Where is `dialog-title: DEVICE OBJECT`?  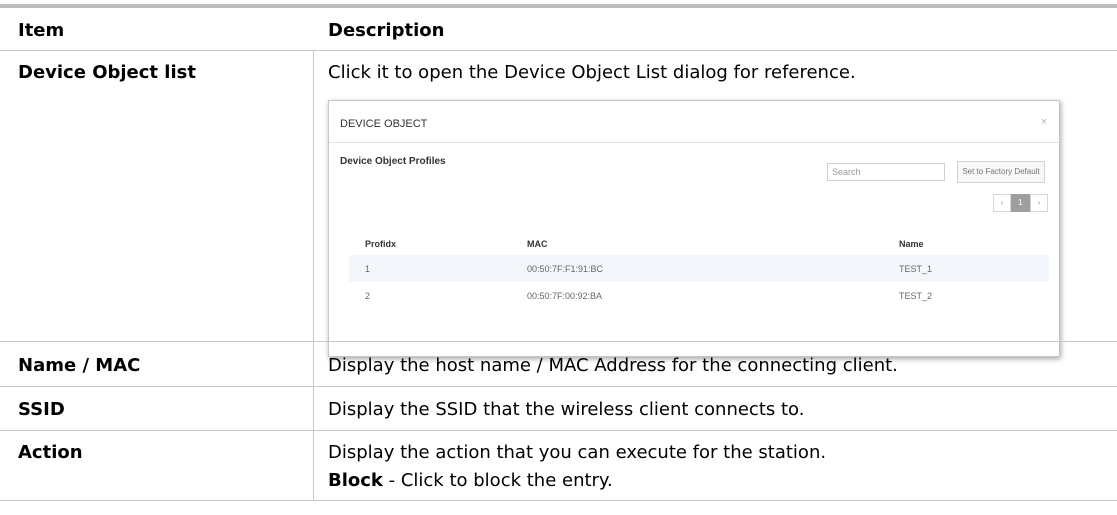
dialog-title: DEVICE OBJECT is located at coordinates (384, 124).